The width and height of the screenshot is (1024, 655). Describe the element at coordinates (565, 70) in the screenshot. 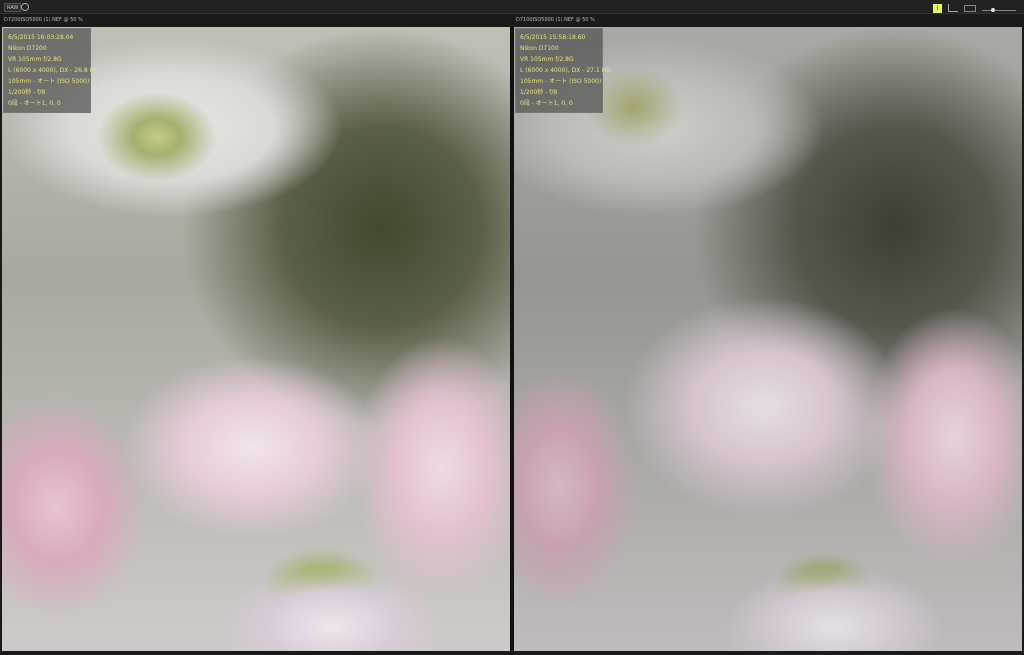

I see `info-size: L (6000 x 4000), DX - 27.1 MB` at that location.